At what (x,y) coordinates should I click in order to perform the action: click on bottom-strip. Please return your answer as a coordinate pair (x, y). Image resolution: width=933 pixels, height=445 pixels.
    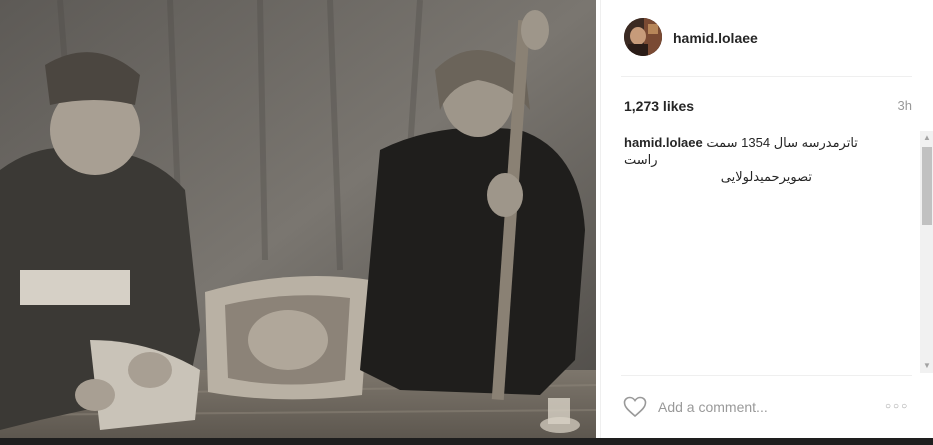
    Looking at the image, I should click on (466, 441).